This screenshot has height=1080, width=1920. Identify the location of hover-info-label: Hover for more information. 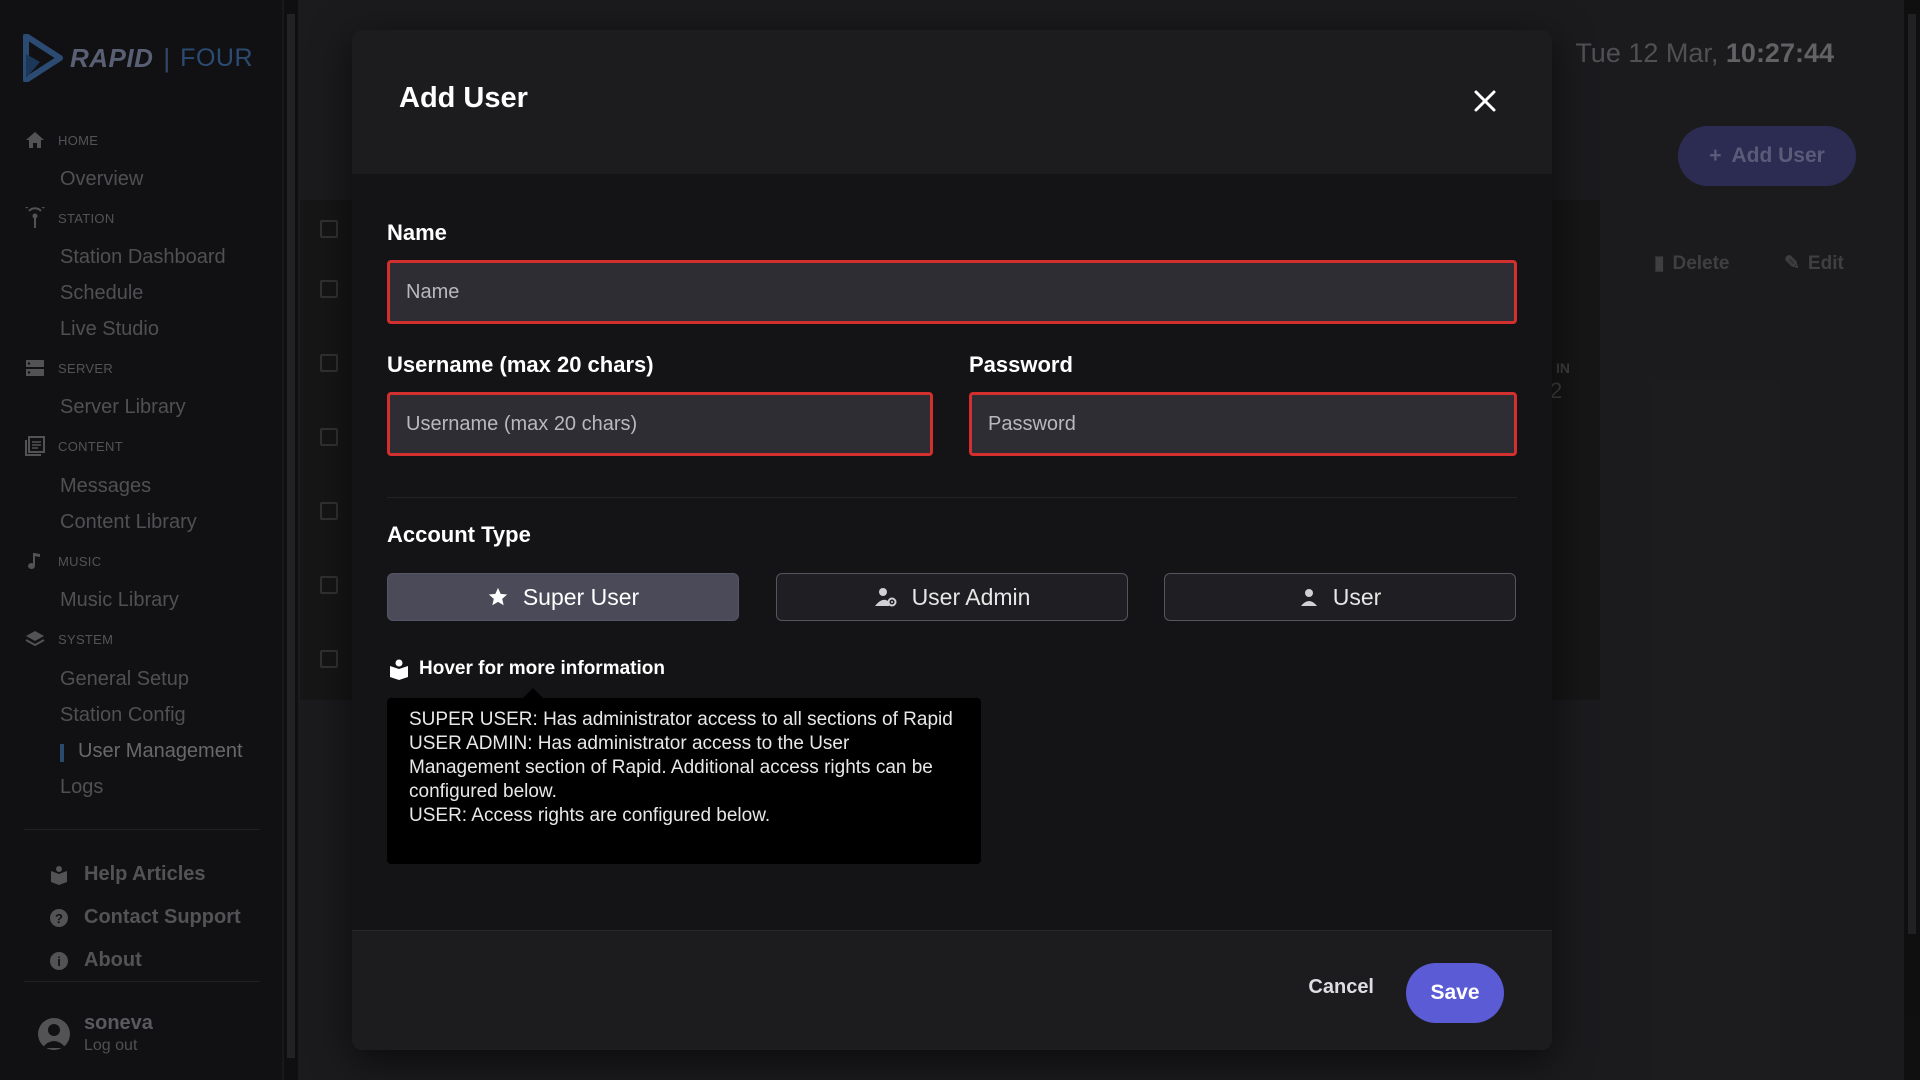
(542, 668).